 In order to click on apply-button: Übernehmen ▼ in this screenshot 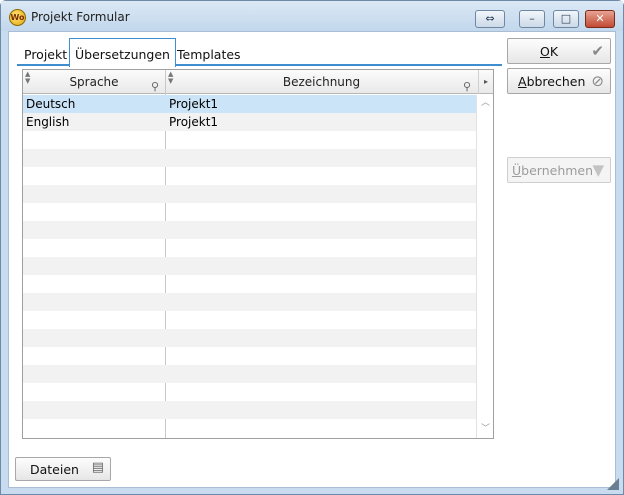, I will do `click(559, 170)`.